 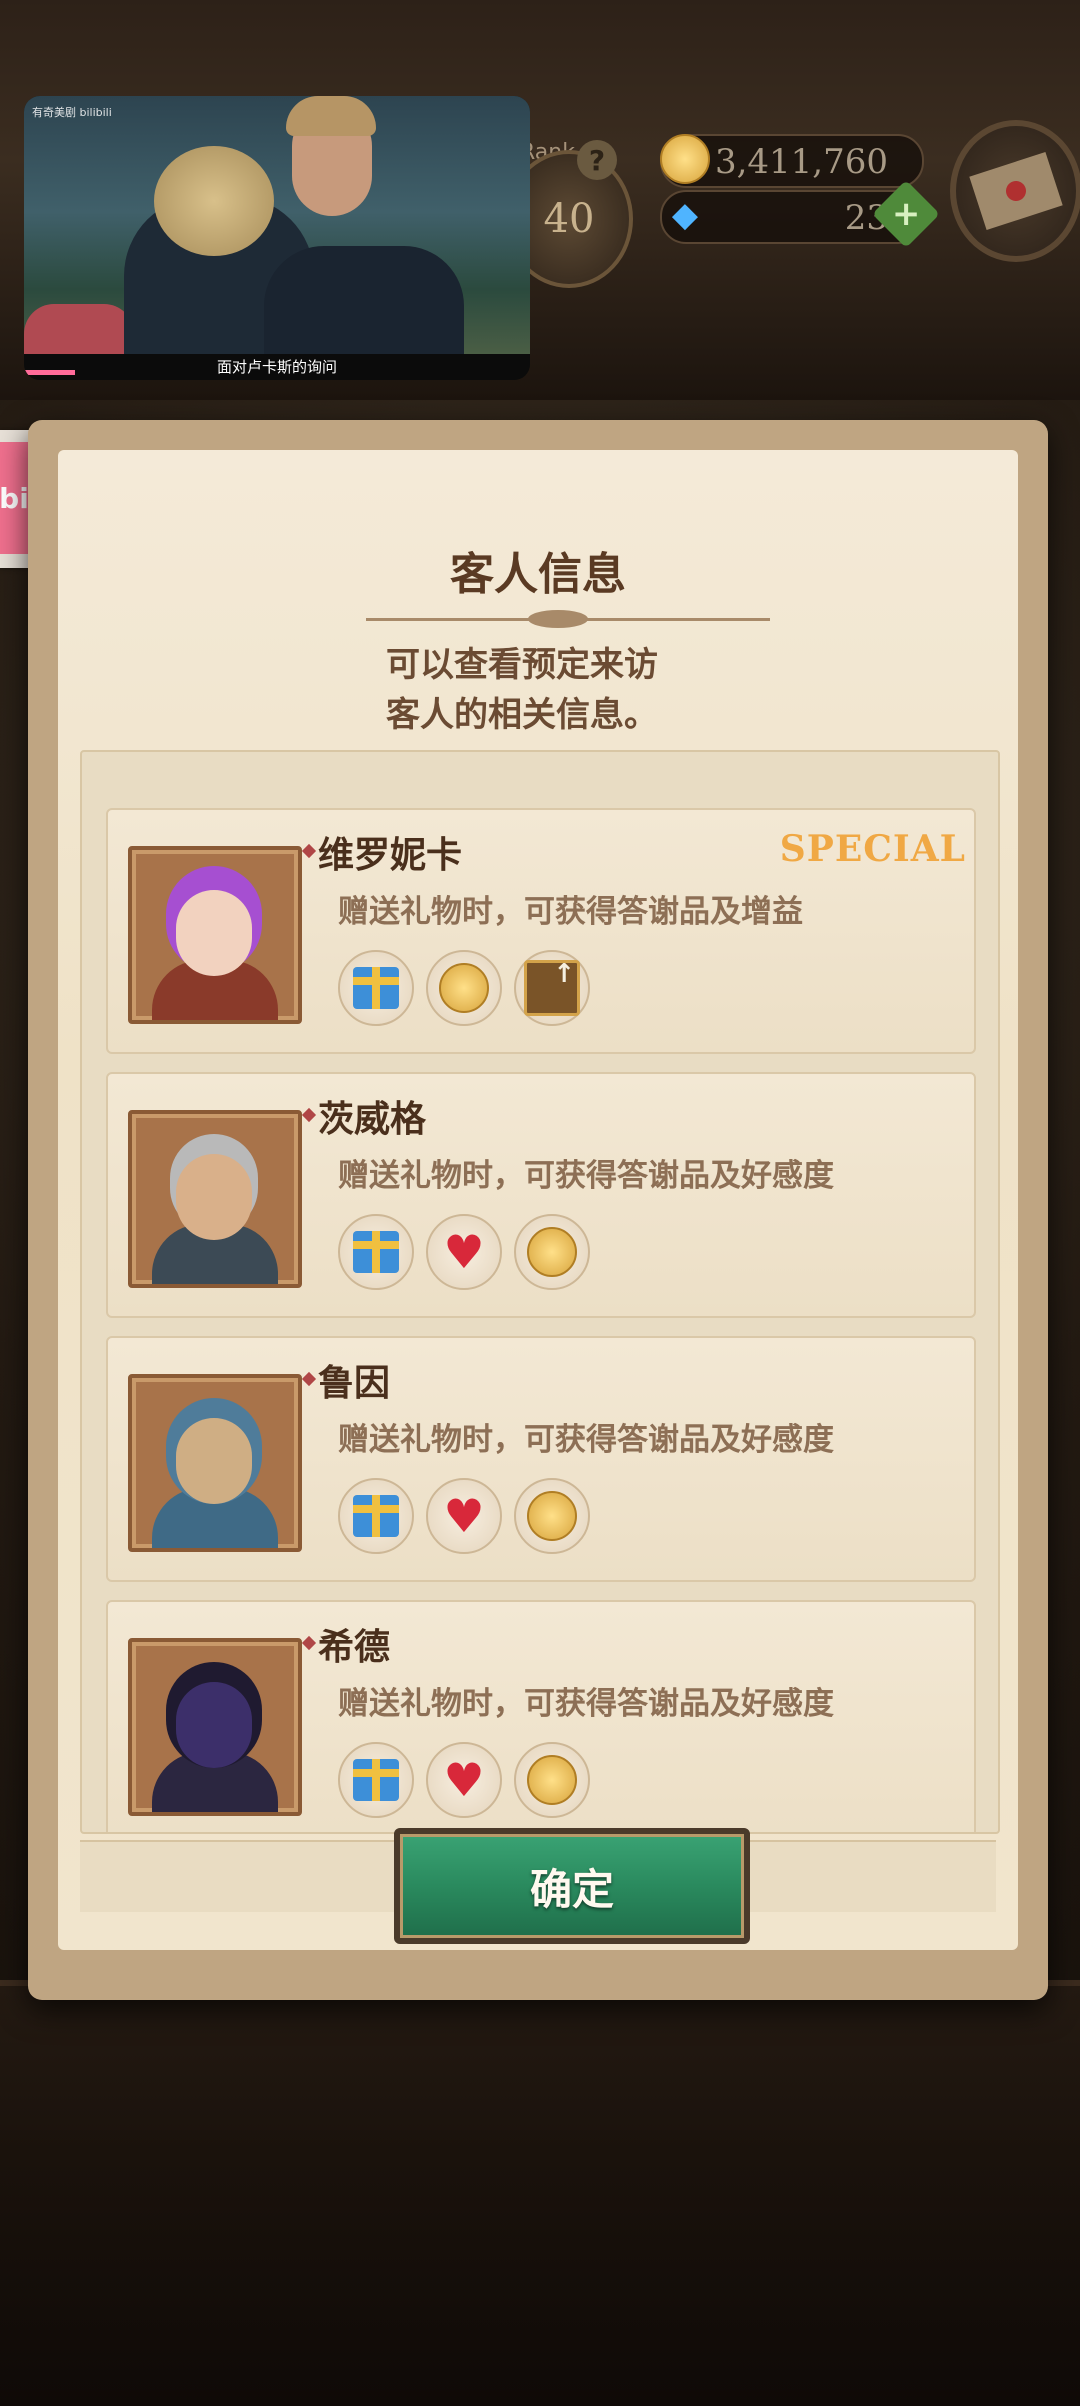 I want to click on video-caption: 面对卢卡斯的询问, so click(x=277, y=367).